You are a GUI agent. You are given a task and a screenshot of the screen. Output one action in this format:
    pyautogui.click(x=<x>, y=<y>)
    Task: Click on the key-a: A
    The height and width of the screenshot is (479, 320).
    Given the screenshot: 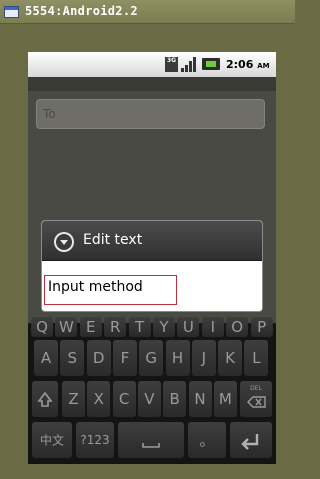 What is the action you would take?
    pyautogui.click(x=46, y=358)
    